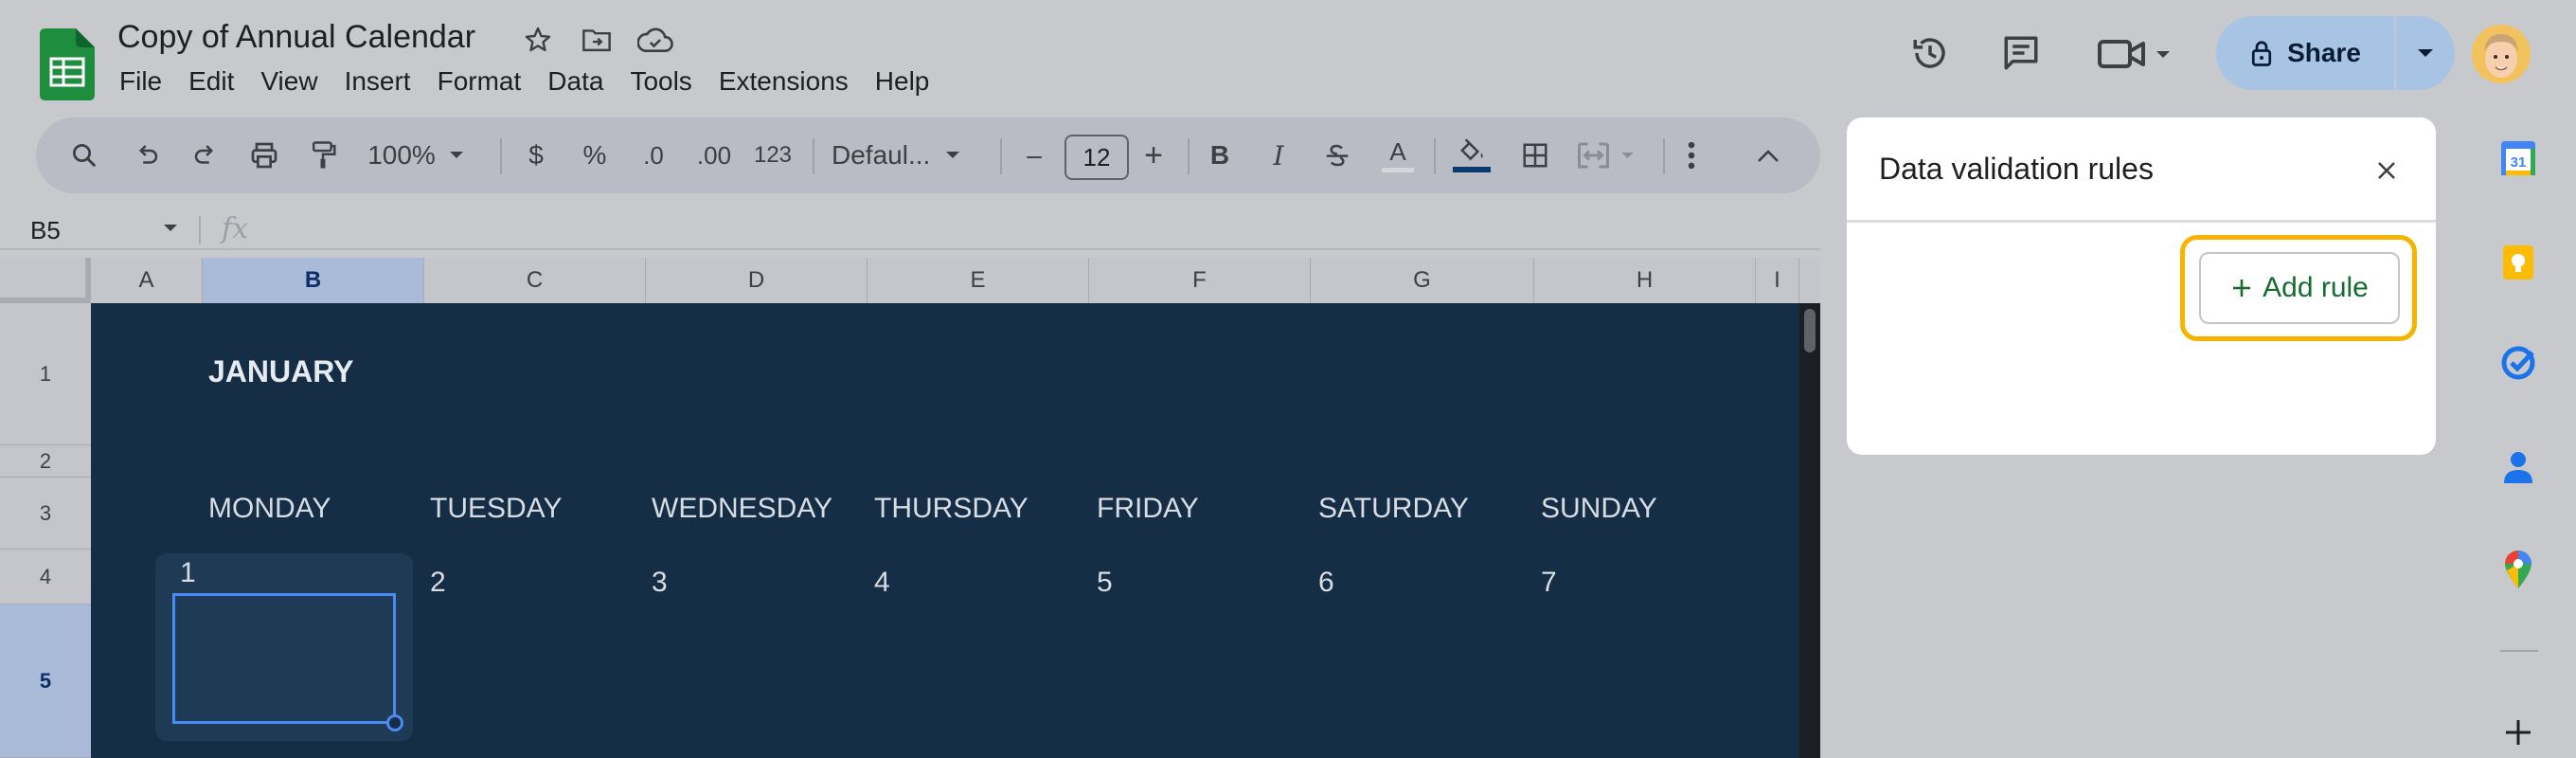 The width and height of the screenshot is (2576, 758). Describe the element at coordinates (2501, 54) in the screenshot. I see `account-avatar` at that location.